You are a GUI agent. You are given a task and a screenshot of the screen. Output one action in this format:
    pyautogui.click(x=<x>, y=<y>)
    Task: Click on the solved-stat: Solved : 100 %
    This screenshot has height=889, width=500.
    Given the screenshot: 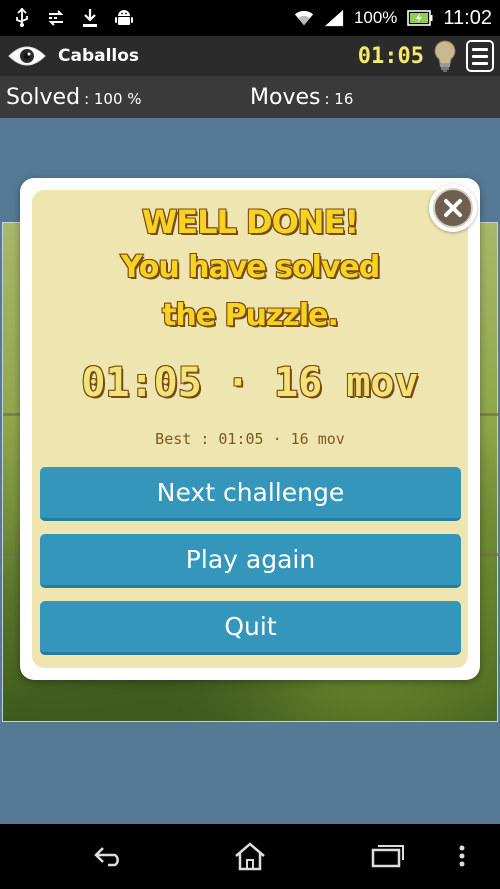 What is the action you would take?
    pyautogui.click(x=74, y=97)
    